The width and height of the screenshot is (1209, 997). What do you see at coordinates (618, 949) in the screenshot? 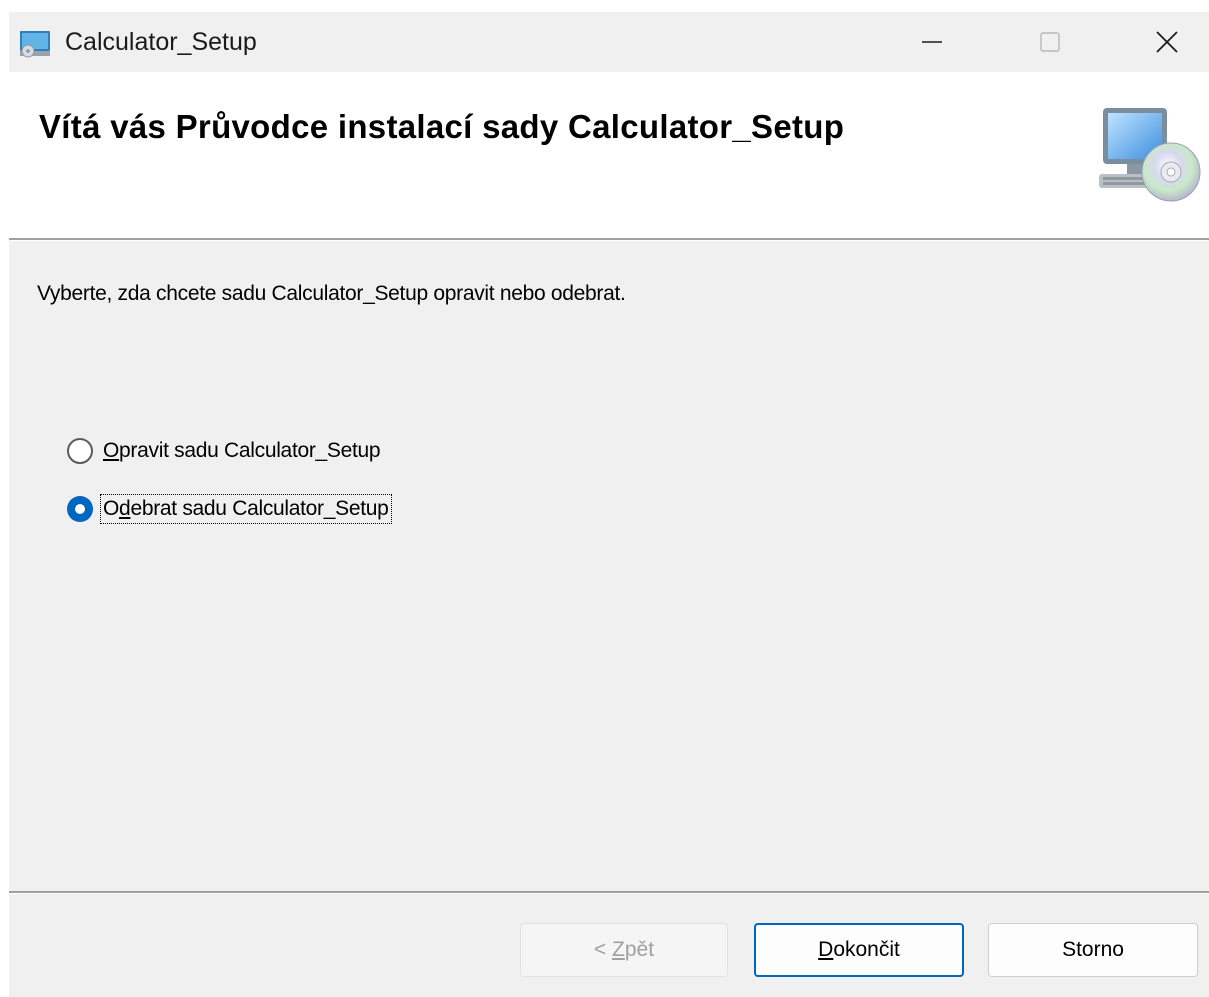
I see `back-button-access-key: Z` at bounding box center [618, 949].